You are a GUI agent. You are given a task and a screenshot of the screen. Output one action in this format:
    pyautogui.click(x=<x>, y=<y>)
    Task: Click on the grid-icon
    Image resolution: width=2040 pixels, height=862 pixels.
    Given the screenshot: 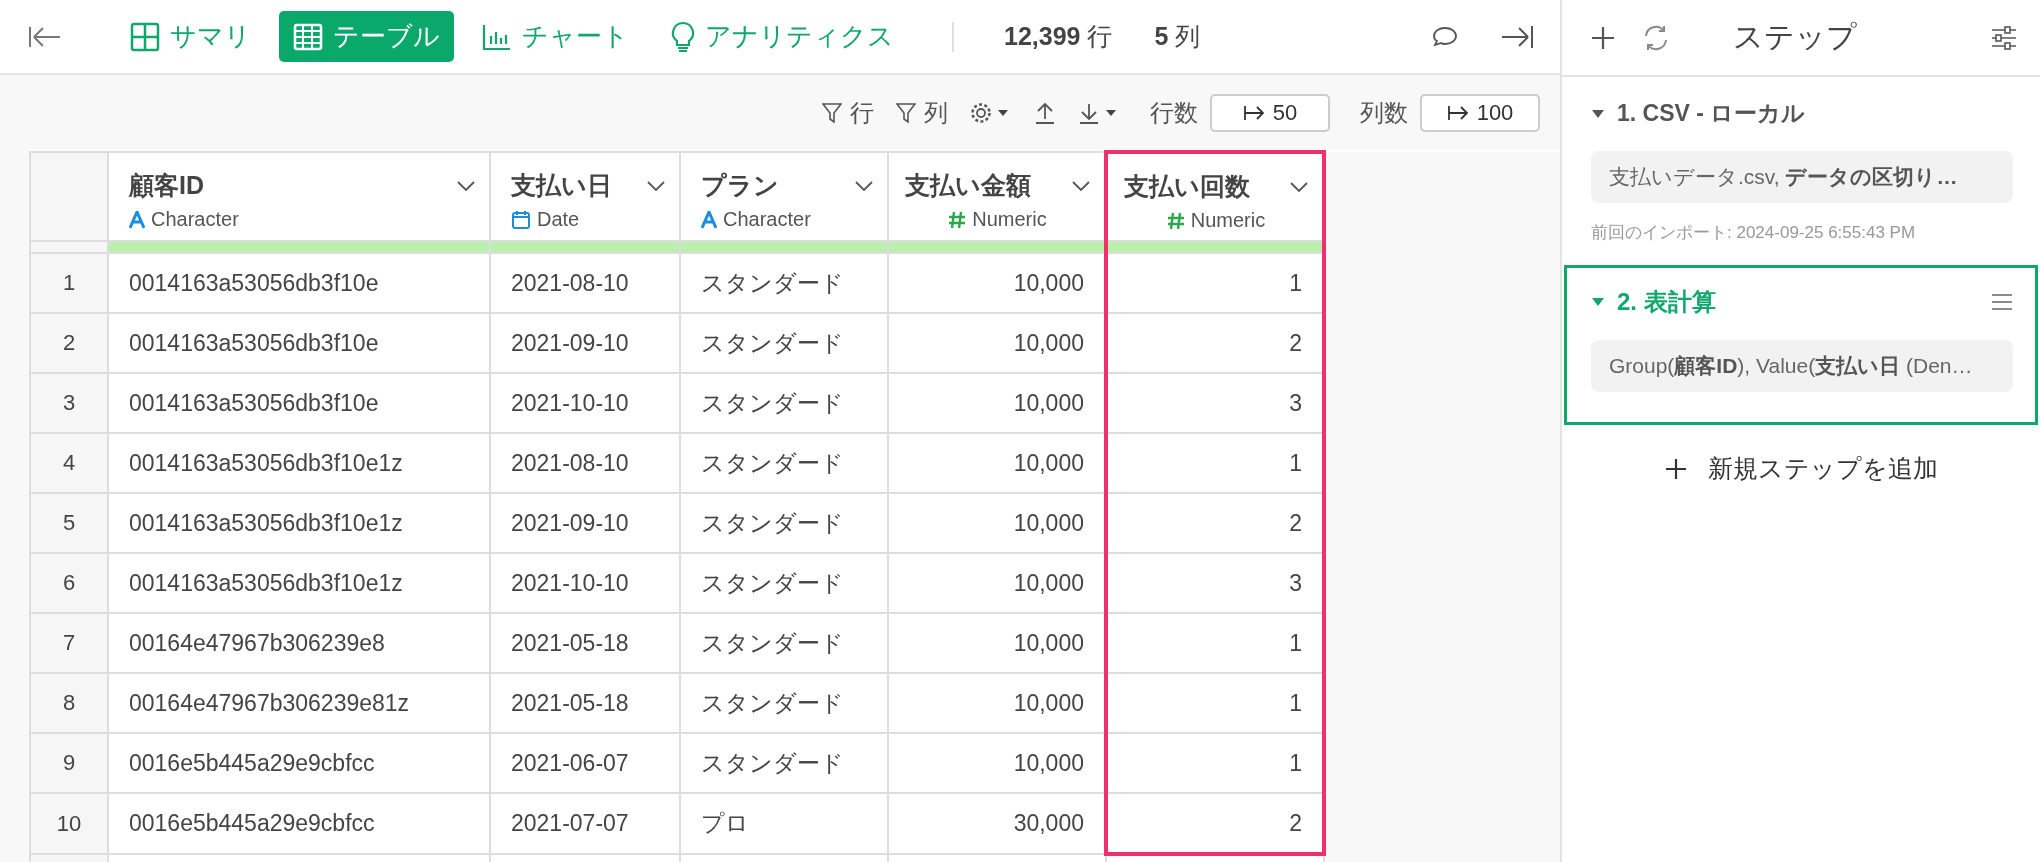 What is the action you would take?
    pyautogui.click(x=145, y=36)
    